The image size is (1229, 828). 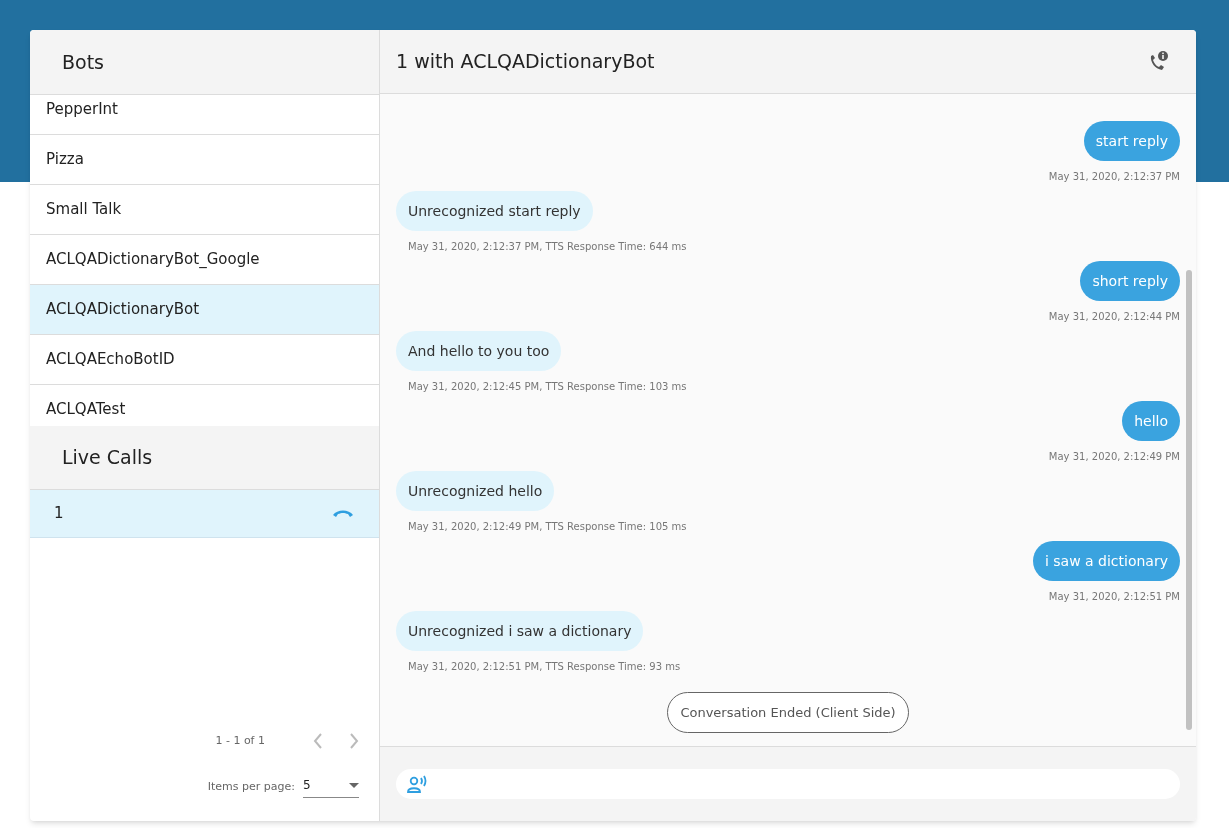 I want to click on message-timestamp: May 31, 2020, 2:12:37 PM, so click(x=1114, y=177).